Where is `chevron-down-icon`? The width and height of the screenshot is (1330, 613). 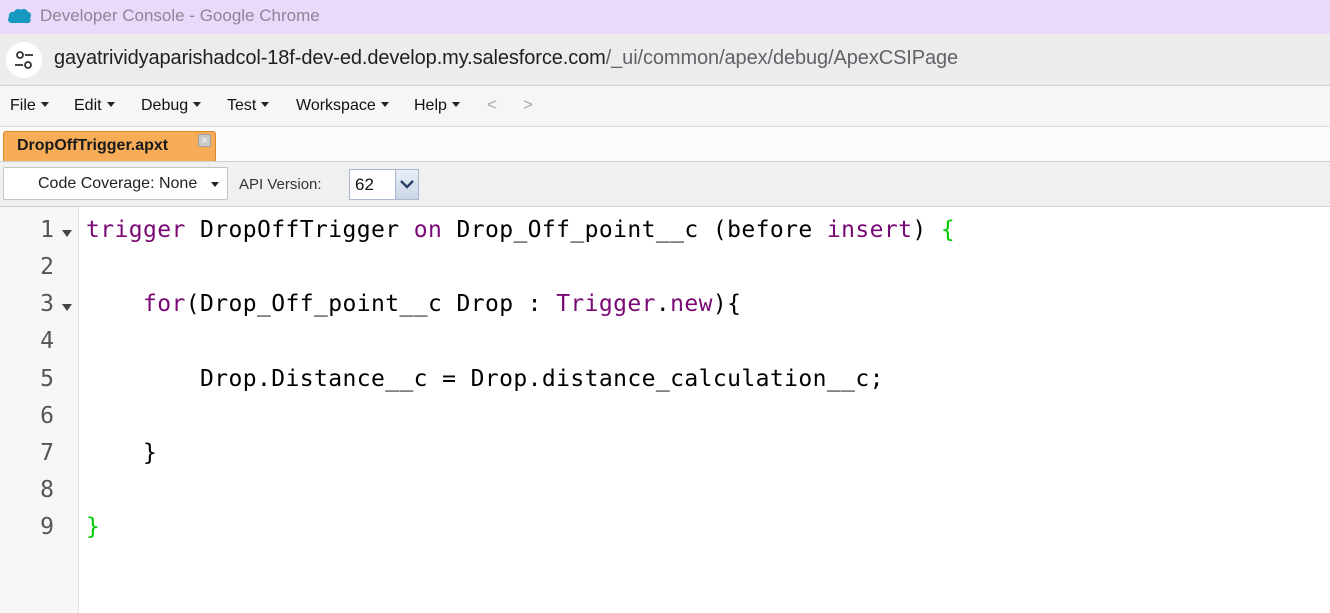
chevron-down-icon is located at coordinates (407, 184).